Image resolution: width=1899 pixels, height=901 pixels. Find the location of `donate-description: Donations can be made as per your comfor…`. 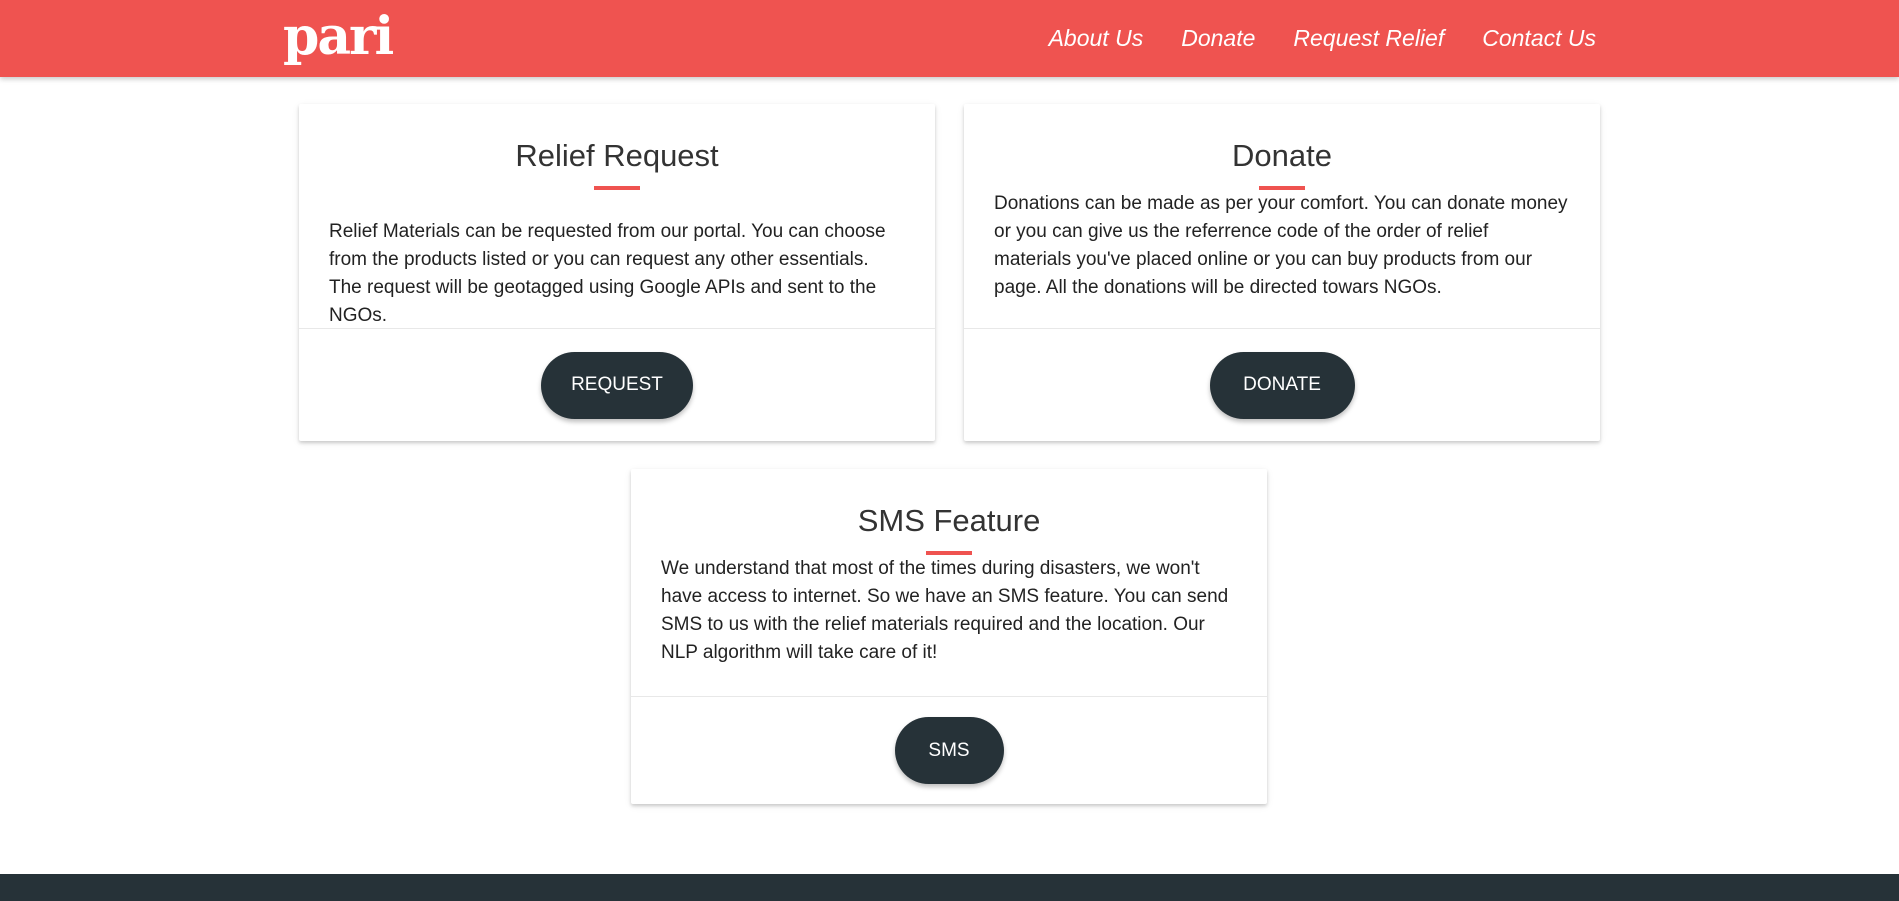

donate-description: Donations can be made as per your comfor… is located at coordinates (1281, 245).